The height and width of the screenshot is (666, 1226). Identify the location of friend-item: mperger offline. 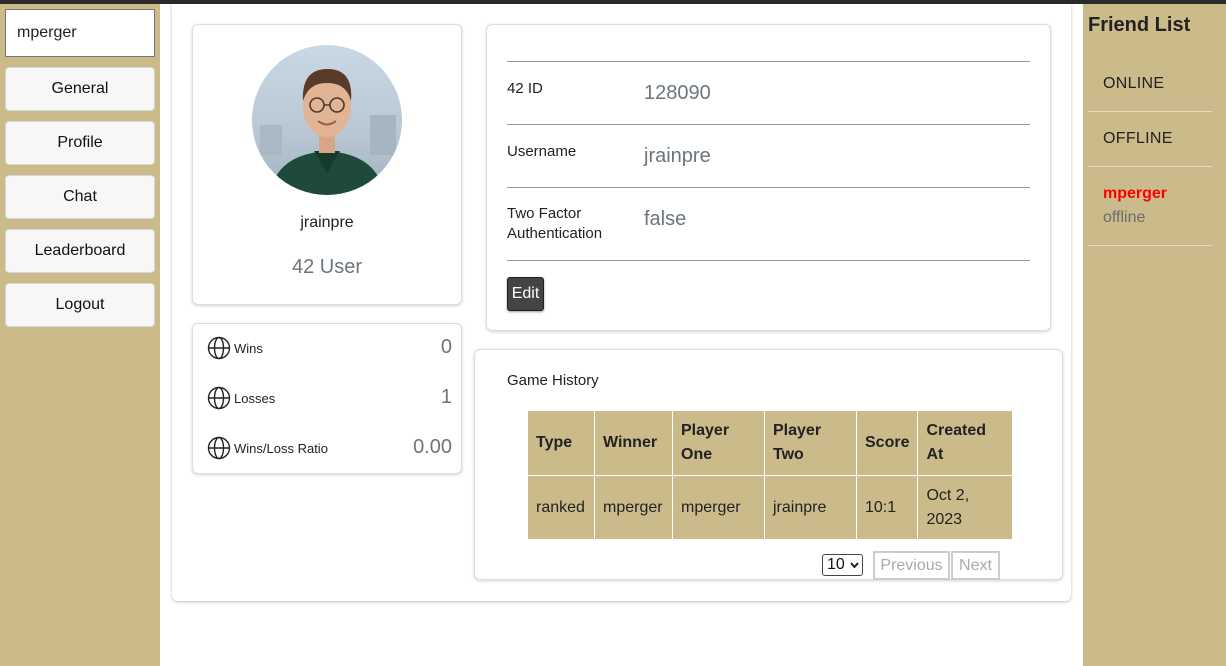
(1150, 206).